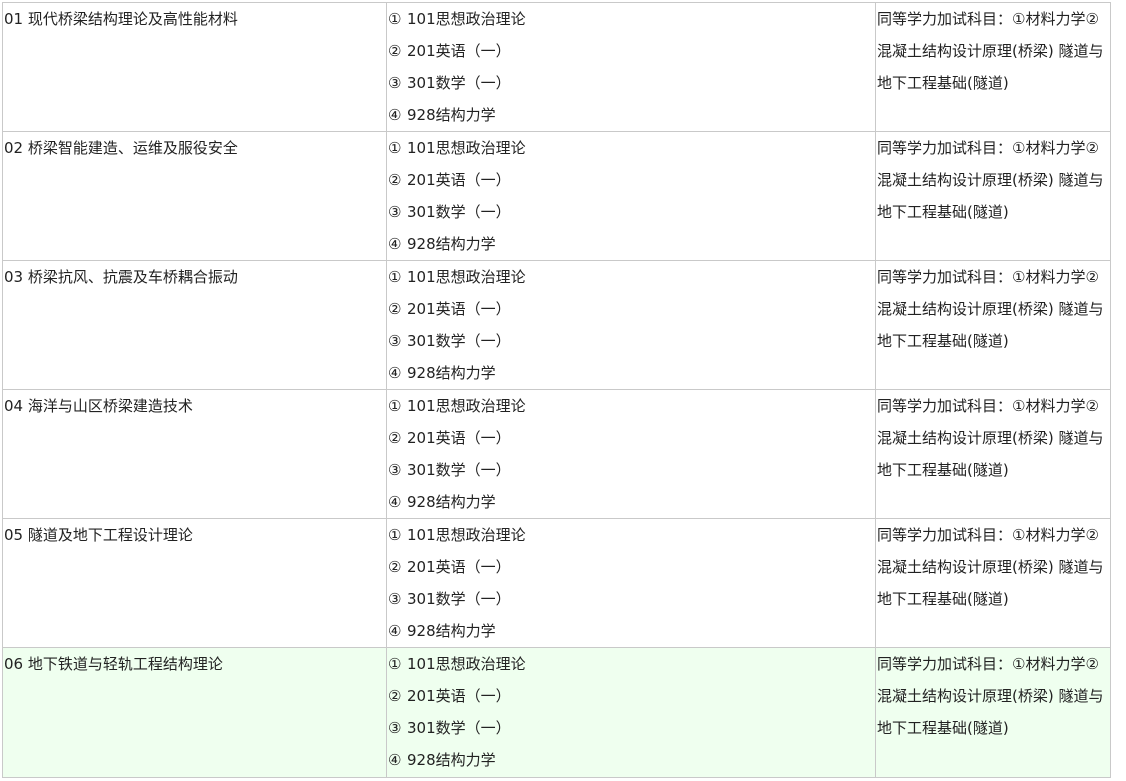 This screenshot has height=781, width=1126. Describe the element at coordinates (98, 535) in the screenshot. I see `research-direction: 05 隧道及地下工程设计理论` at that location.